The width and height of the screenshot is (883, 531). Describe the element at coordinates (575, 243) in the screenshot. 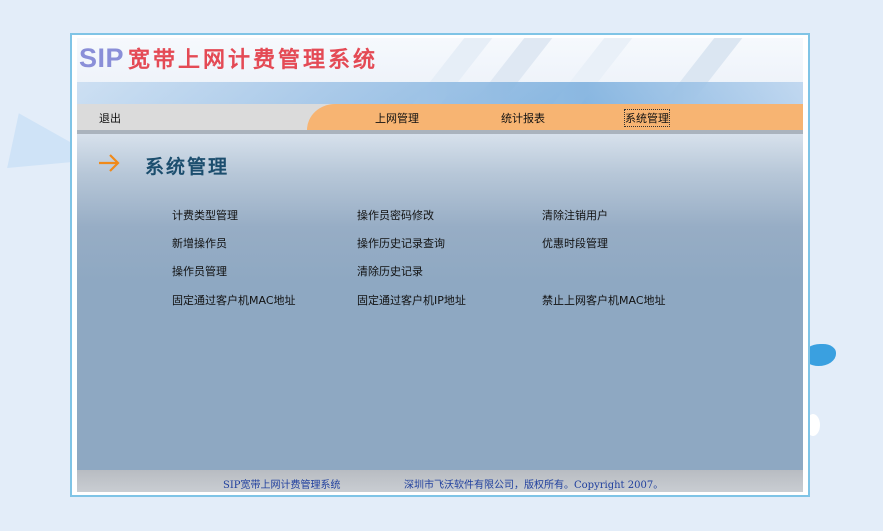

I see `link-discount-period-management: 优惠时段管理` at that location.